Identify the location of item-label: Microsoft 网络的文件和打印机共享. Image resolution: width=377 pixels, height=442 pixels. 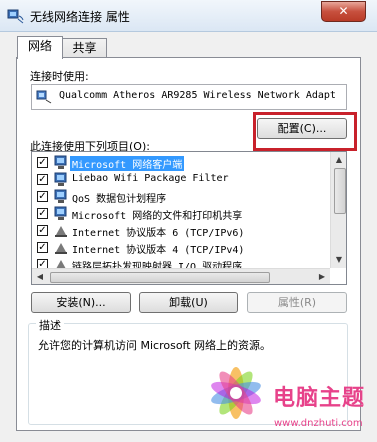
(157, 216).